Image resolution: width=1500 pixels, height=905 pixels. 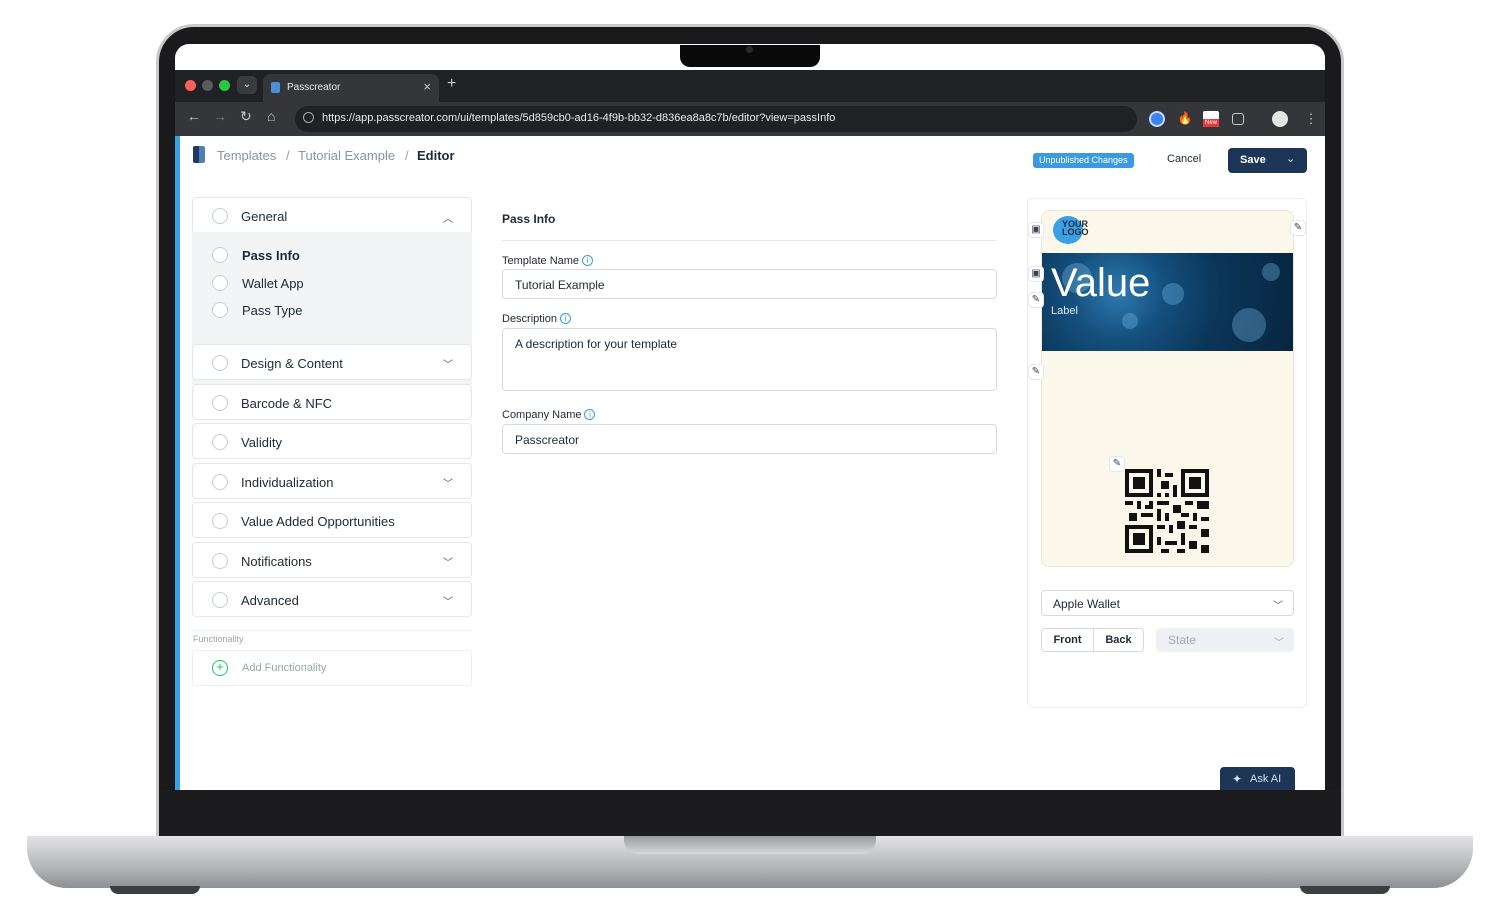 I want to click on state-select: State ﹀, so click(x=1225, y=640).